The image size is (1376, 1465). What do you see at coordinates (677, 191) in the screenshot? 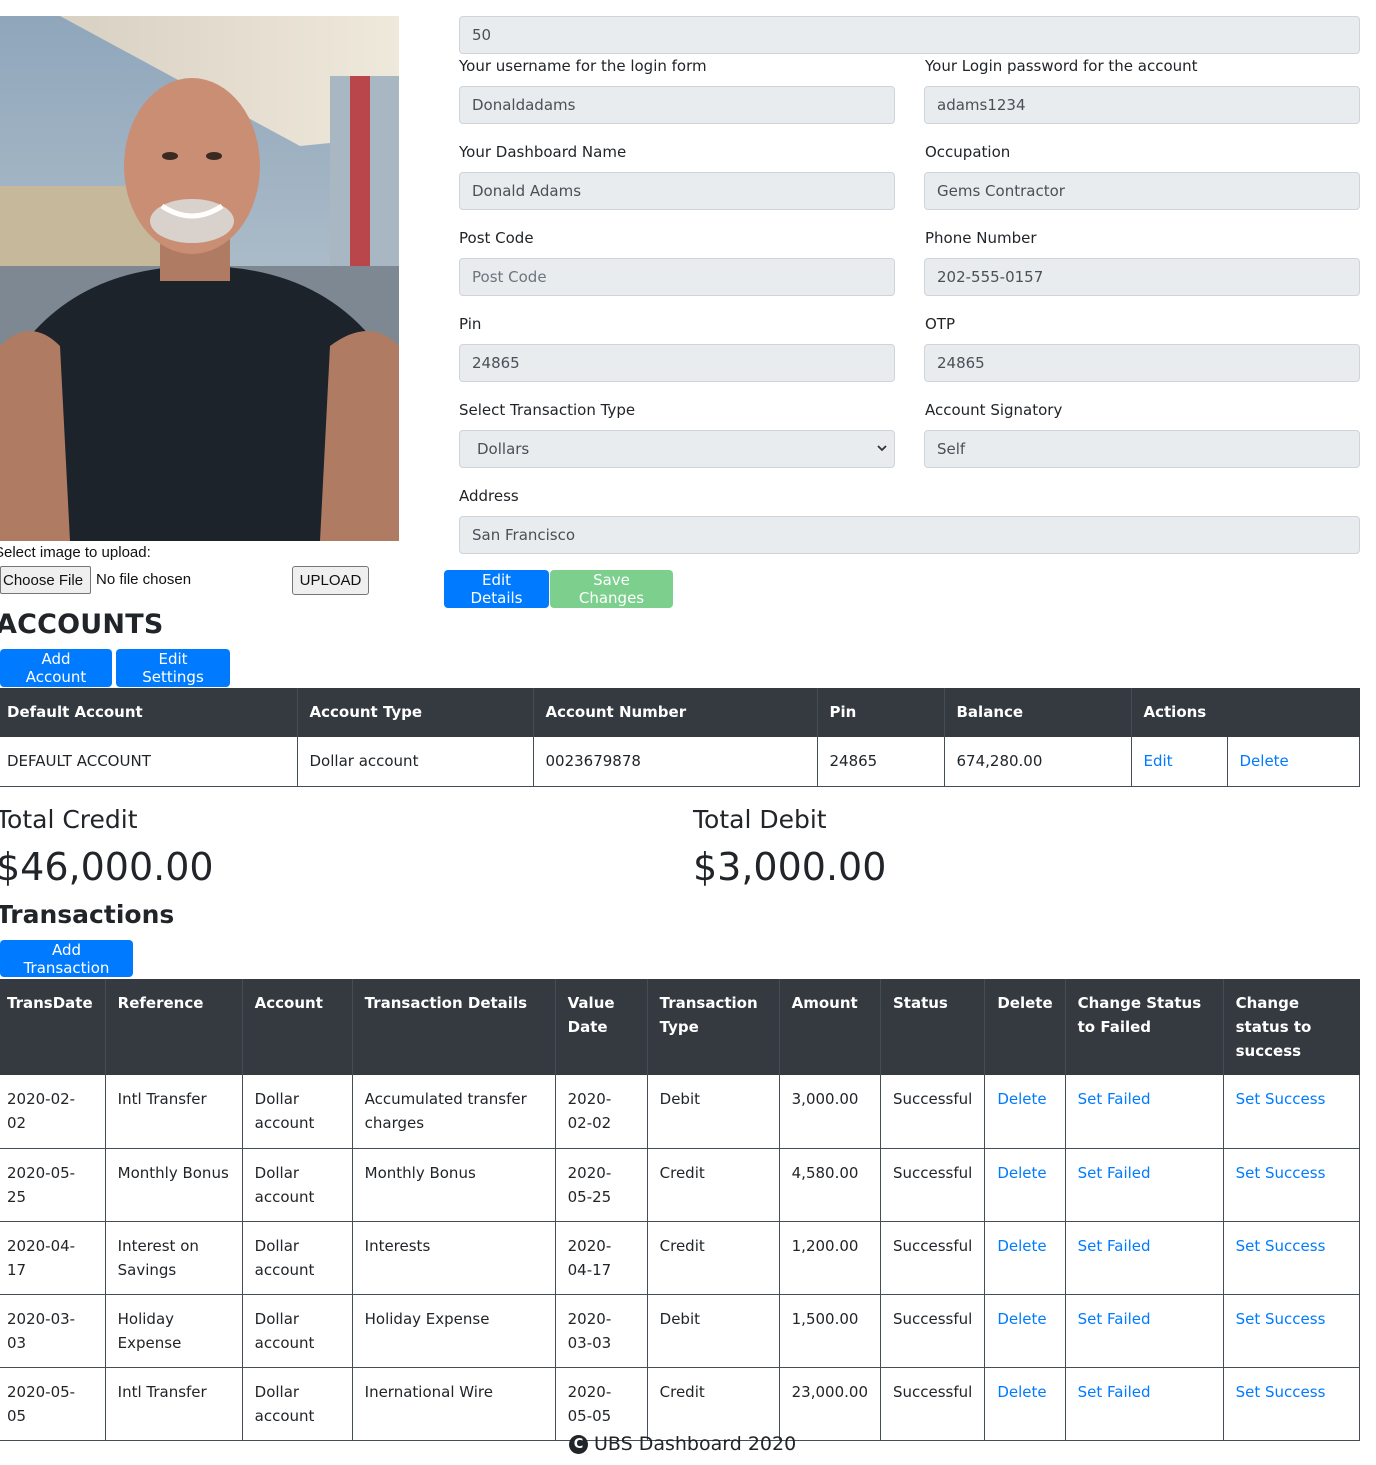
I see `dashboard-name-field: Donald Adams` at bounding box center [677, 191].